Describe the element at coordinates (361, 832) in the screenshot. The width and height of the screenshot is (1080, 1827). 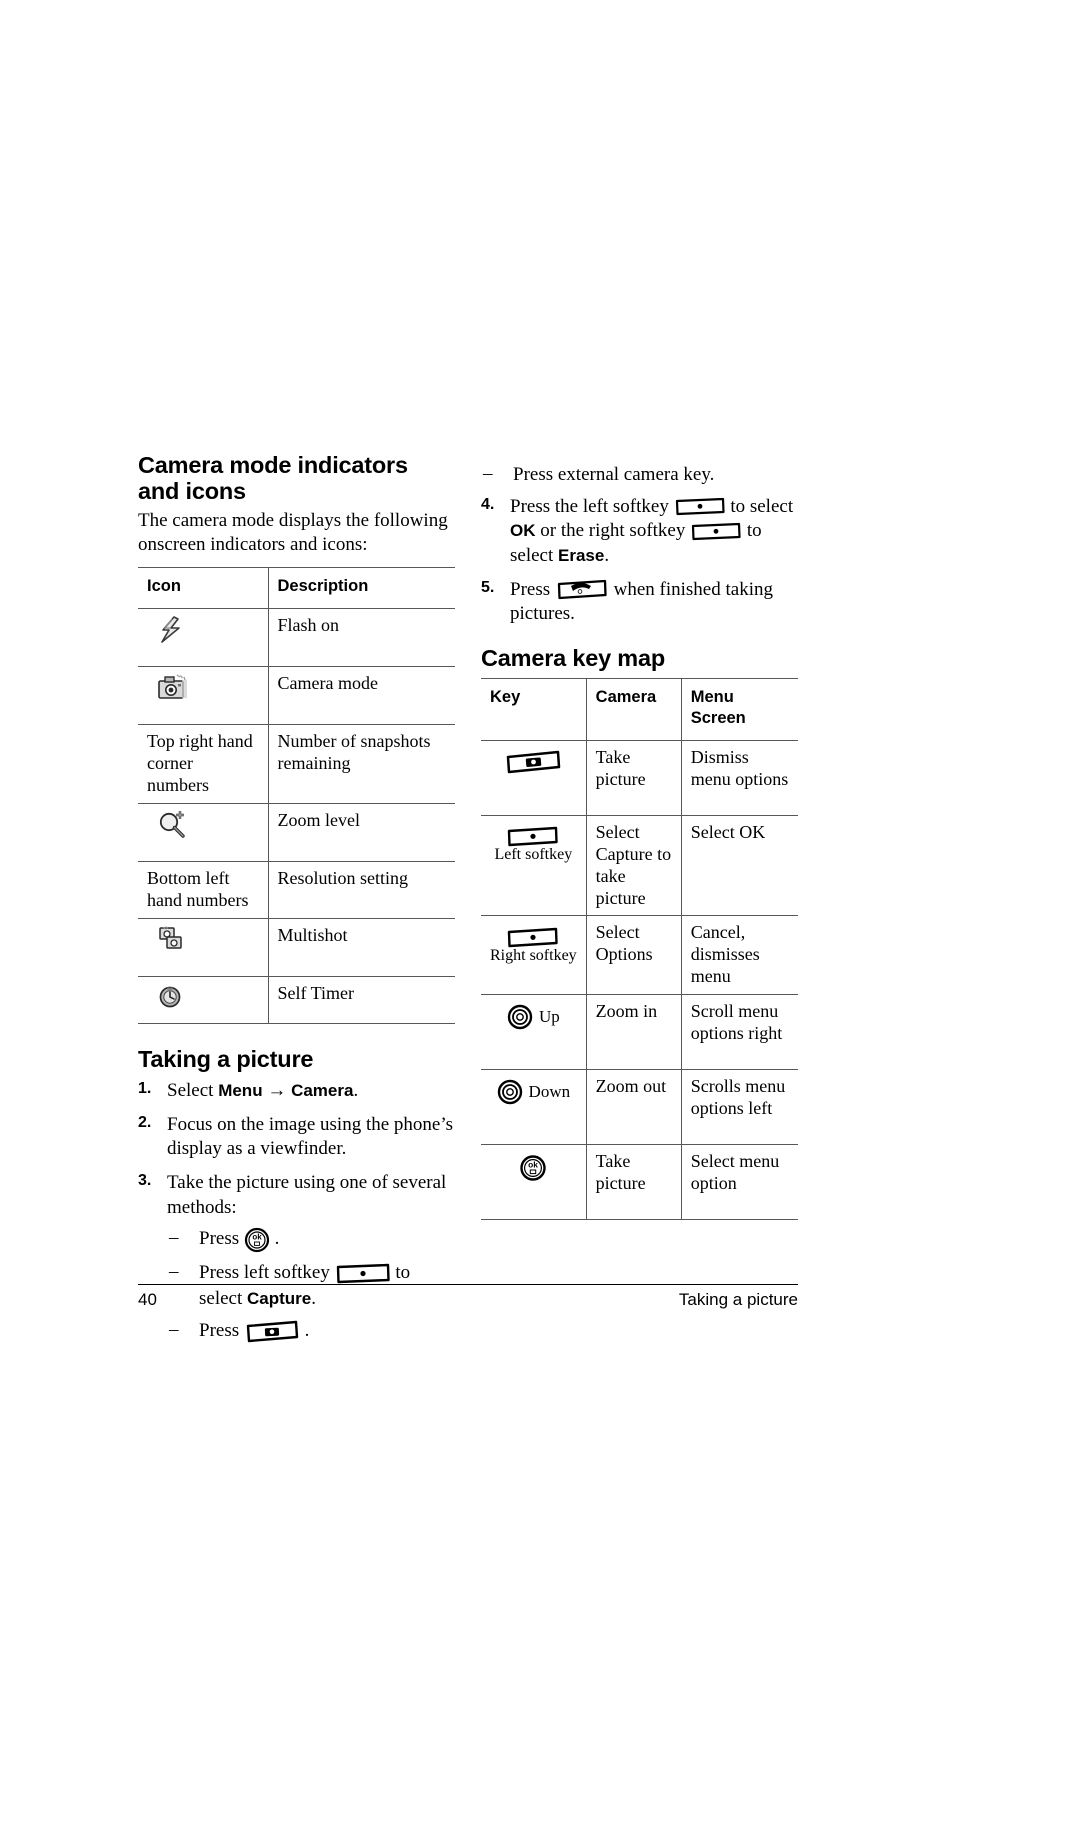
I see `description-cell: Zoom level` at that location.